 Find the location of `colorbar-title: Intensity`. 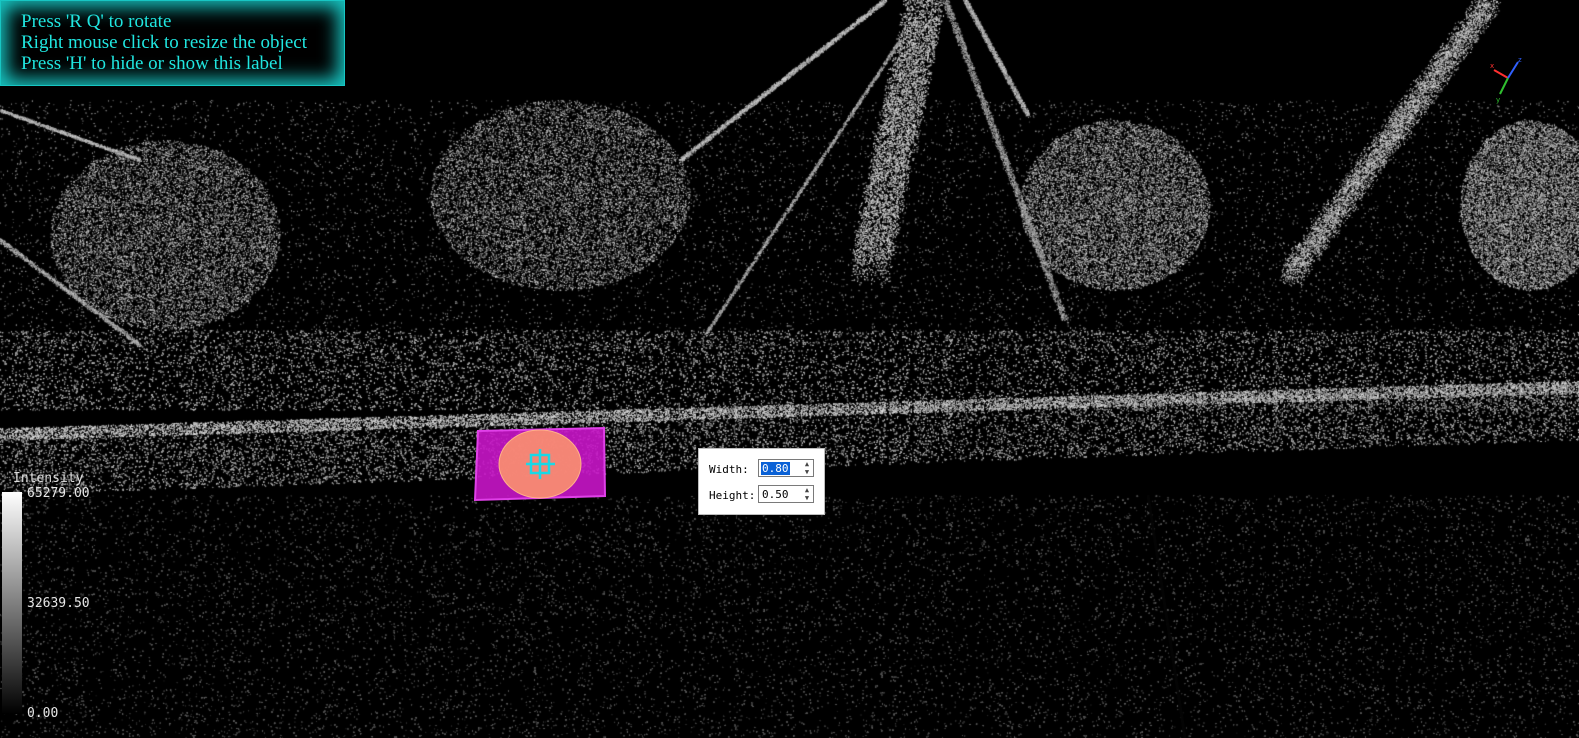

colorbar-title: Intensity is located at coordinates (48, 478).